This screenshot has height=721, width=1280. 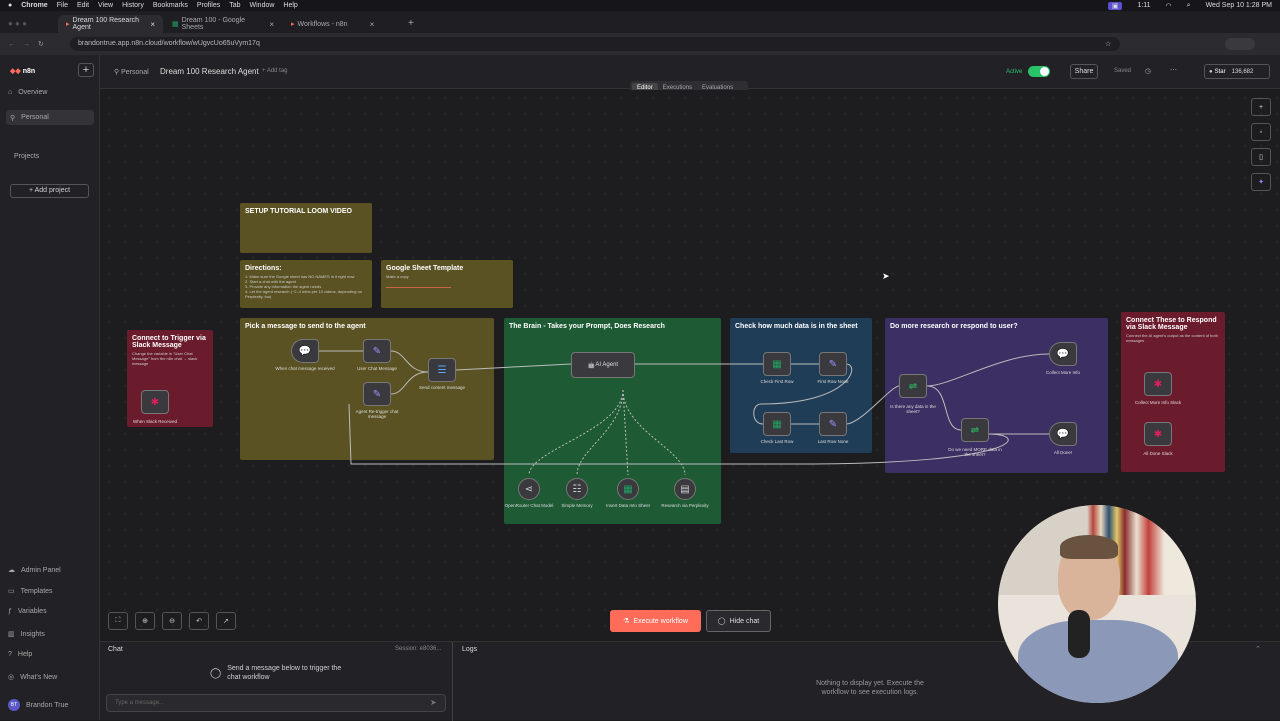 What do you see at coordinates (833, 424) in the screenshot?
I see `last-row-none-node: ✎` at bounding box center [833, 424].